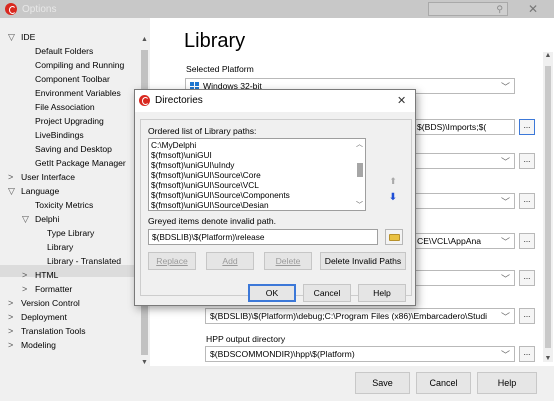  What do you see at coordinates (73, 149) in the screenshot?
I see `tree-item: Saving and Desktop` at bounding box center [73, 149].